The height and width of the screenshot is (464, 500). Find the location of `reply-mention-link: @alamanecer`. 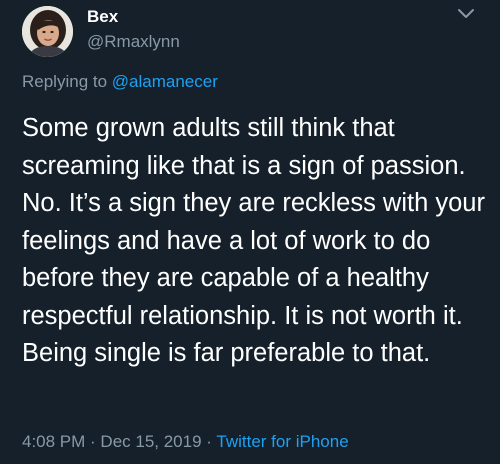

reply-mention-link: @alamanecer is located at coordinates (165, 81).